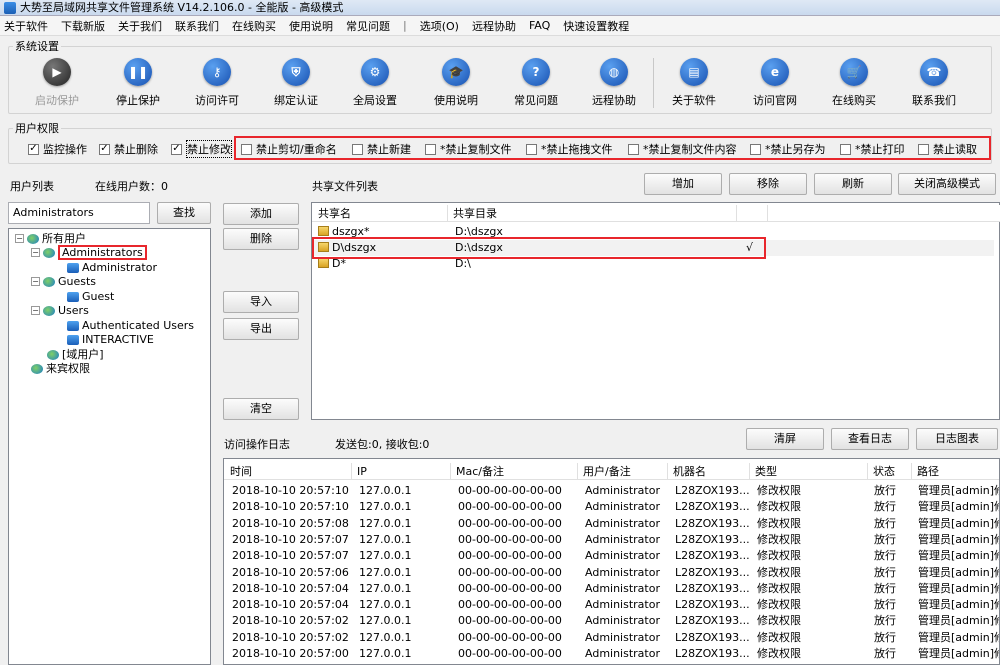  What do you see at coordinates (130, 325) in the screenshot?
I see `tree-node-authenticated-users: Authenticated Users` at bounding box center [130, 325].